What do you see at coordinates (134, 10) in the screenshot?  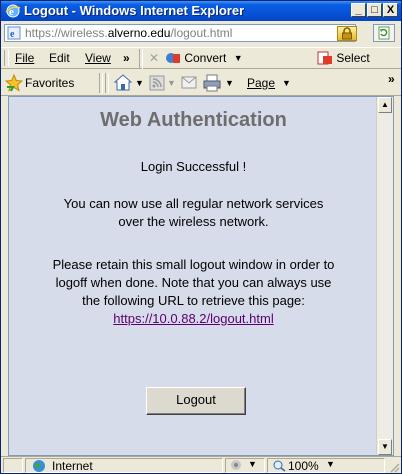 I see `window-title: Logout - Windows Internet Explorer` at bounding box center [134, 10].